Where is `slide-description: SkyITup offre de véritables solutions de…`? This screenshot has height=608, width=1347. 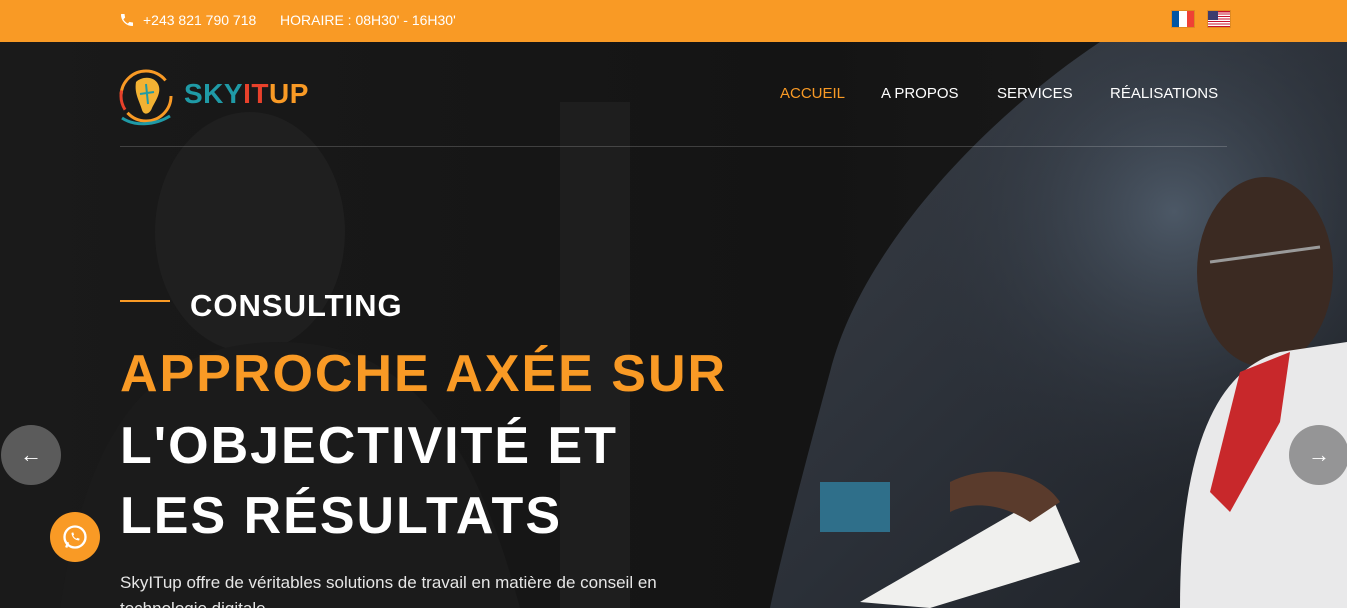
slide-description: SkyITup offre de véritables solutions de… is located at coordinates (388, 590).